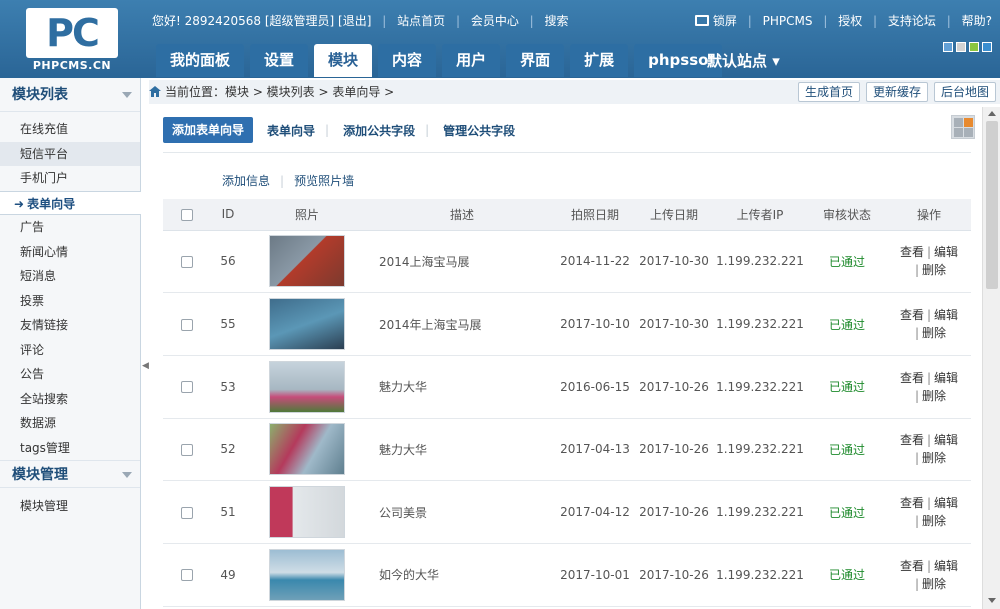 The image size is (1000, 609). Describe the element at coordinates (991, 358) in the screenshot. I see `vertical-scrollbar` at that location.